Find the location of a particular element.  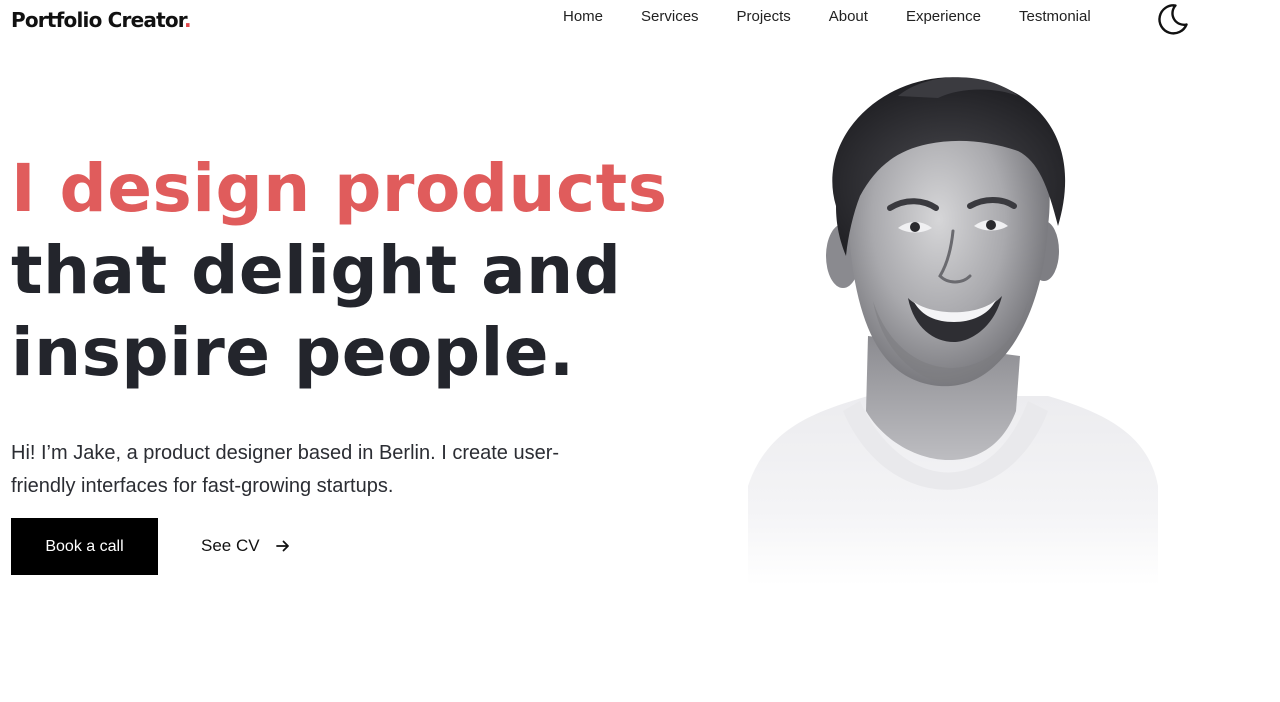

nav-experience: Experience is located at coordinates (943, 17).